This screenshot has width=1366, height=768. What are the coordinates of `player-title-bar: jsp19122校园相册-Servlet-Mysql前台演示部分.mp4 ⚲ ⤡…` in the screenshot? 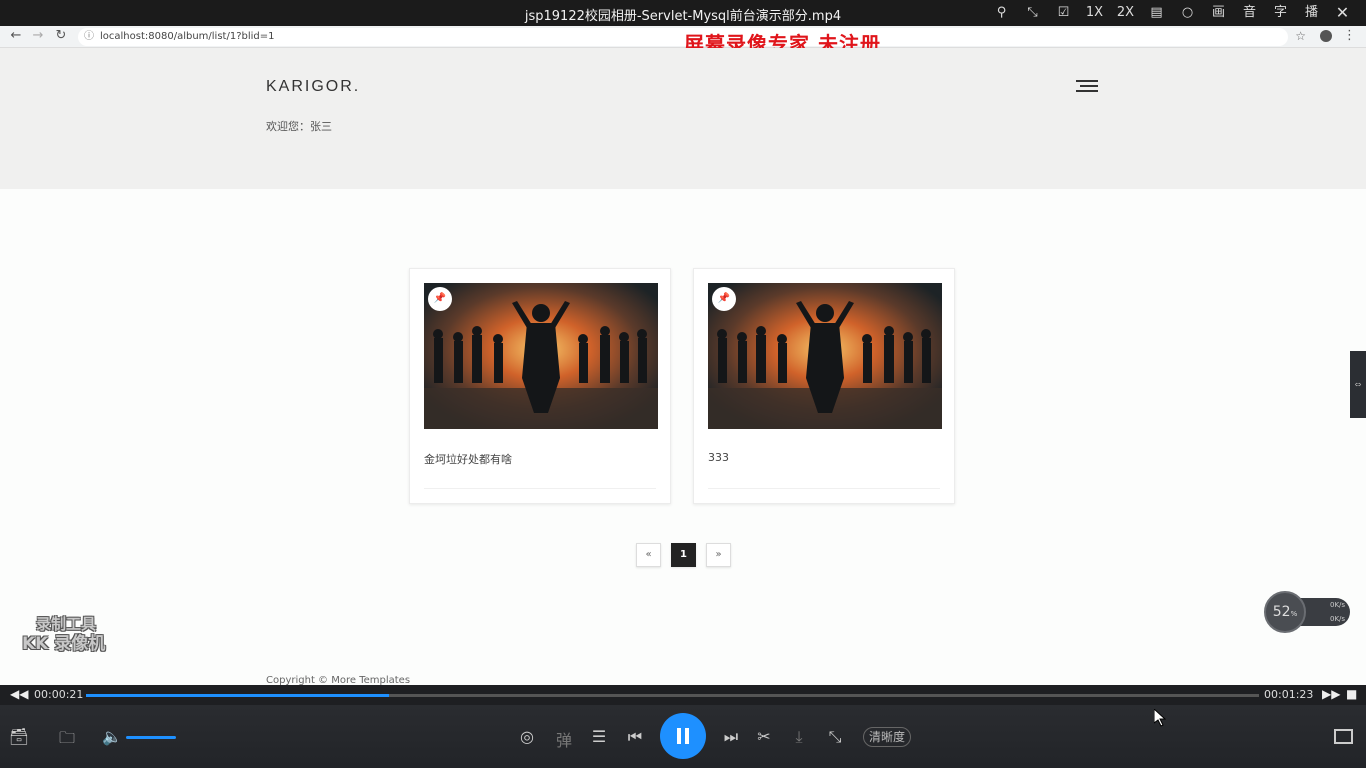 It's located at (683, 13).